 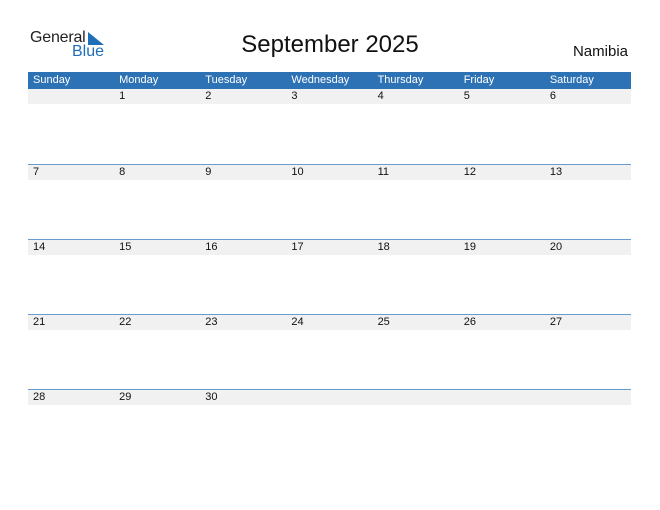 I want to click on day-cell: 29, so click(x=125, y=397).